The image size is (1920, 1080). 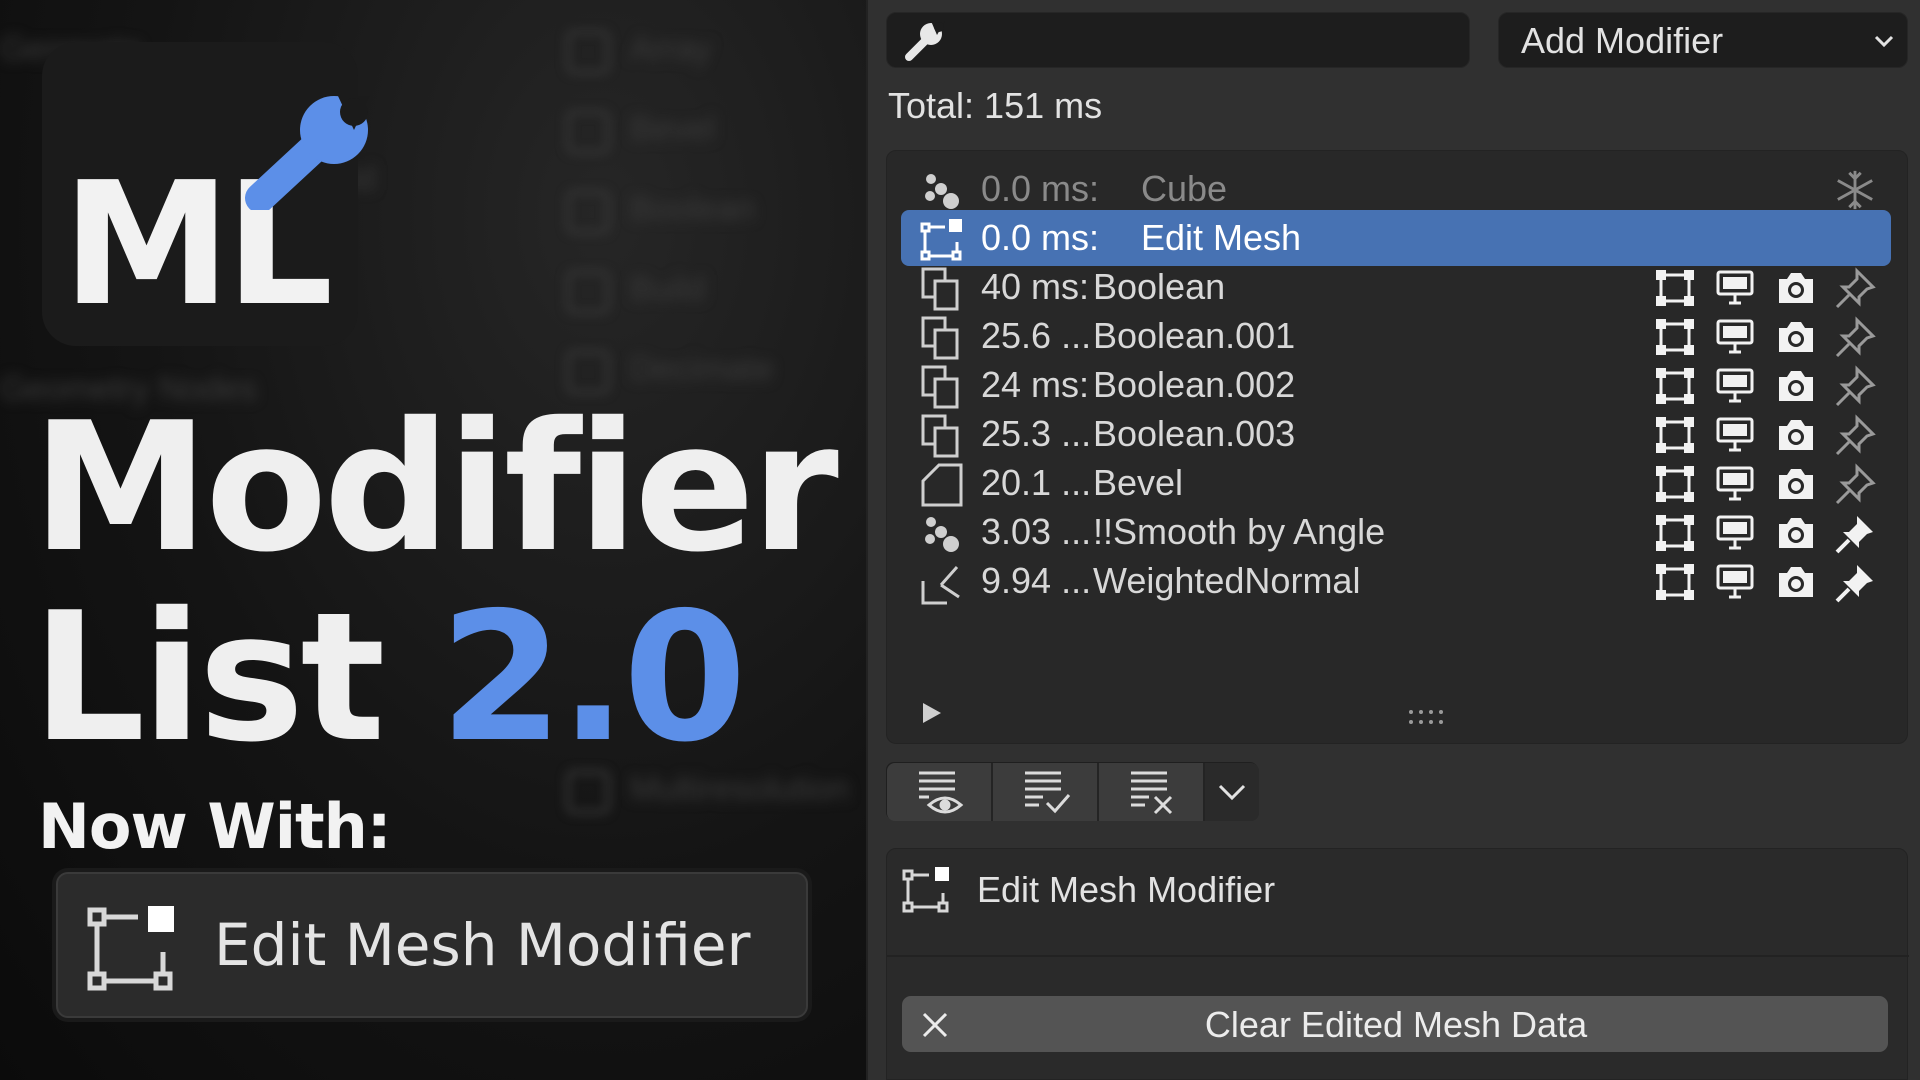 I want to click on modifier-search-input, so click(x=1178, y=40).